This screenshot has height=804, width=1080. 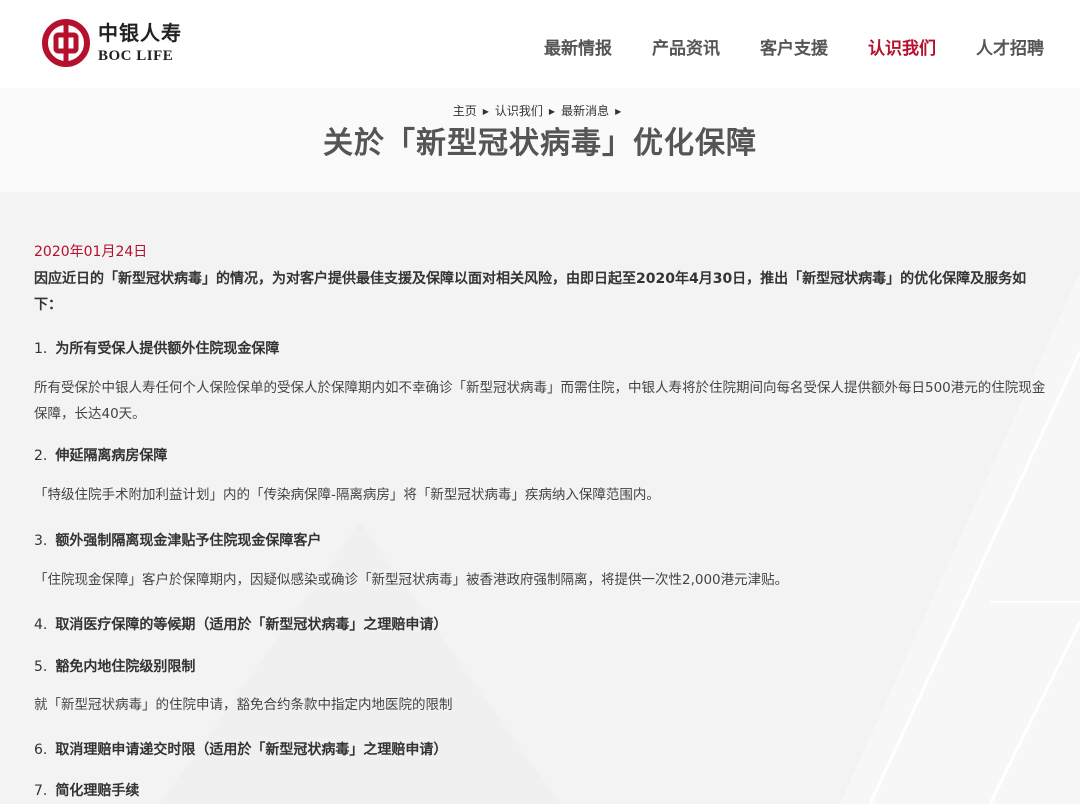 I want to click on item-title: 伸延隔离病房保障, so click(x=111, y=456).